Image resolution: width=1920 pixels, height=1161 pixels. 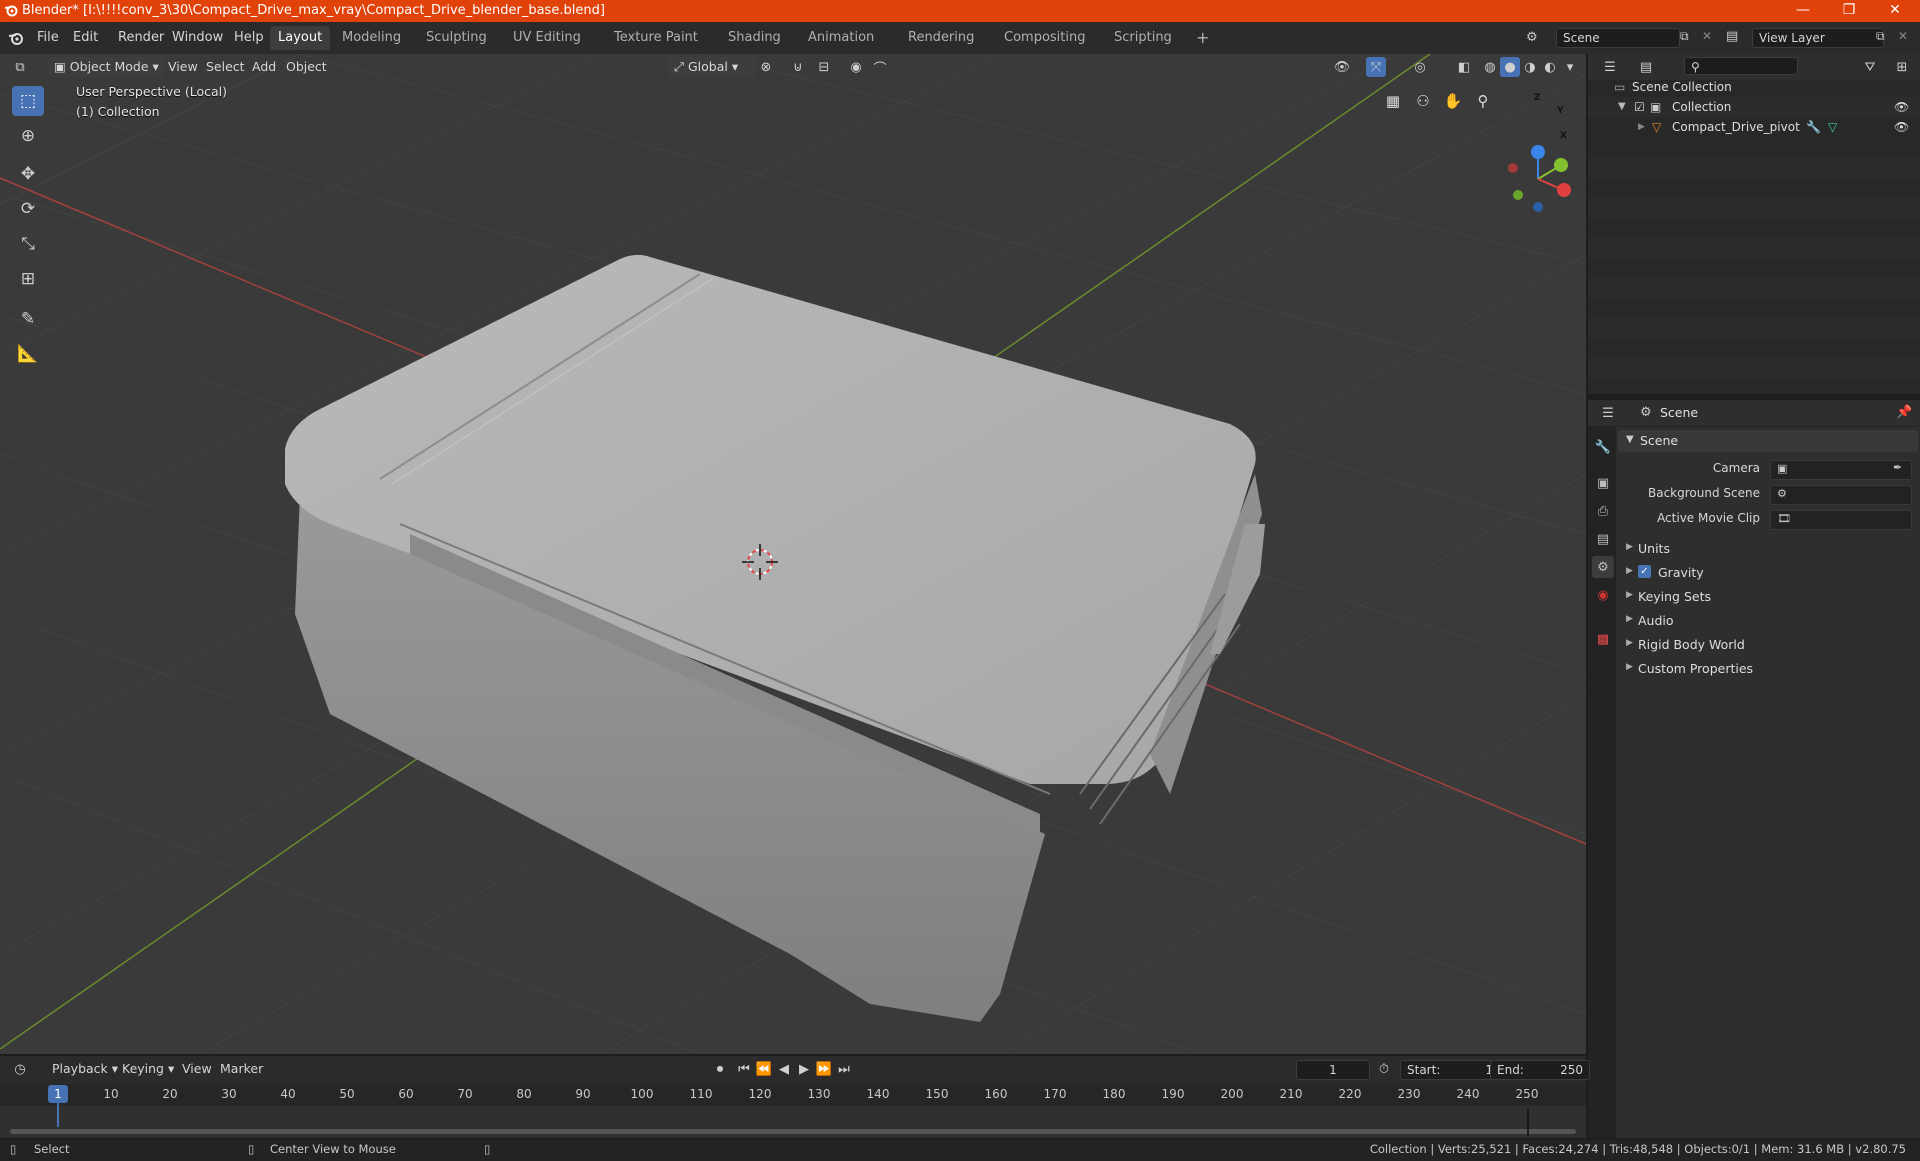 What do you see at coordinates (1622, 107) in the screenshot?
I see `expand-arrow-icon: ▼` at bounding box center [1622, 107].